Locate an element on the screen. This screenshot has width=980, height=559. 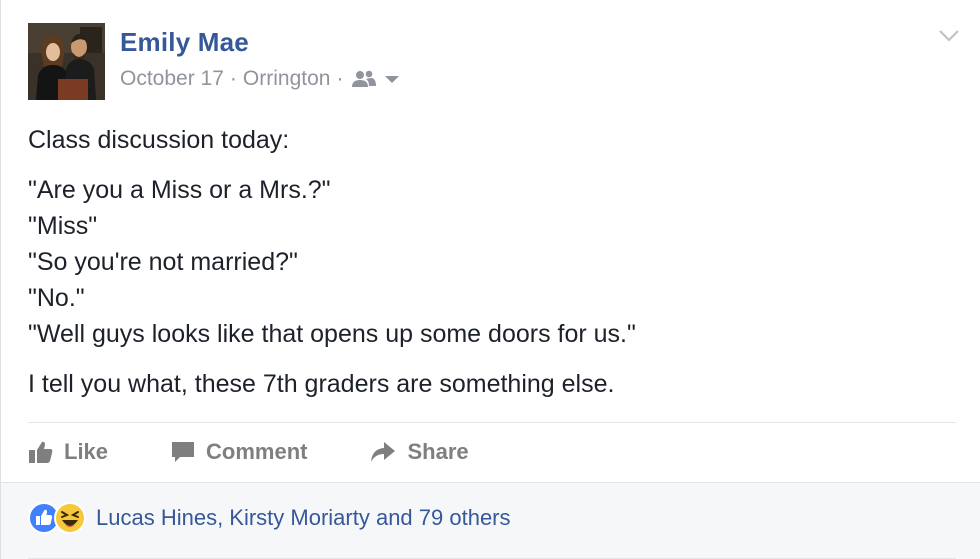
audience-selector is located at coordinates (376, 79).